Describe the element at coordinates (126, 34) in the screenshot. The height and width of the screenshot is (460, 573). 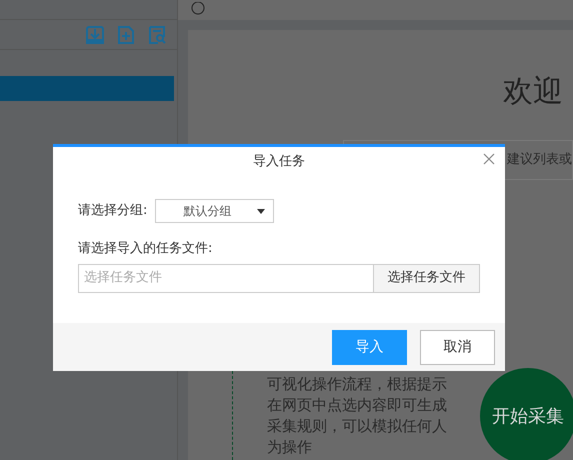
I see `add-file-icon` at that location.